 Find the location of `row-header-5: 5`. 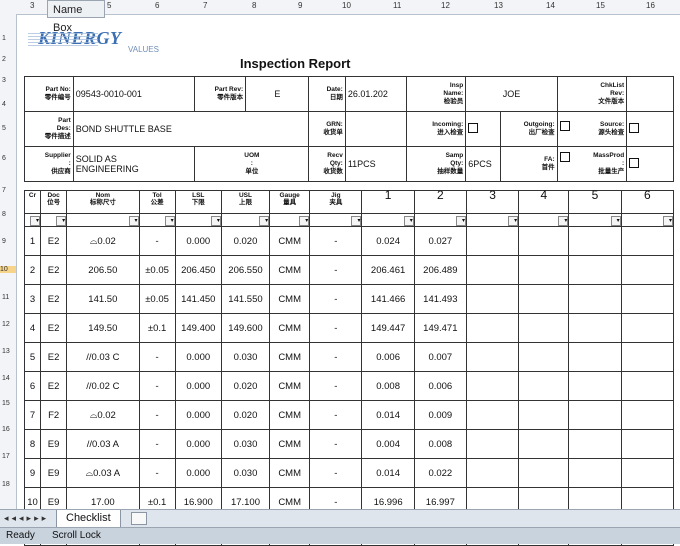

row-header-5: 5 is located at coordinates (4, 128).